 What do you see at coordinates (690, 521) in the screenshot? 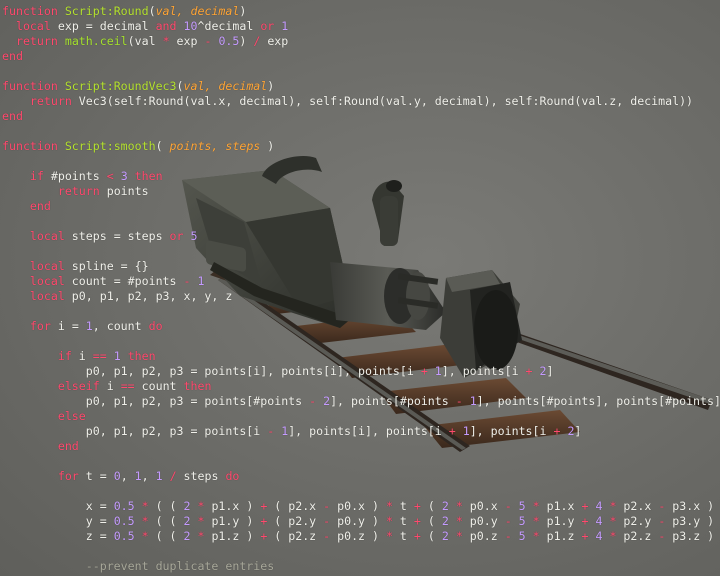
I see `code-token: p3.y )` at bounding box center [690, 521].